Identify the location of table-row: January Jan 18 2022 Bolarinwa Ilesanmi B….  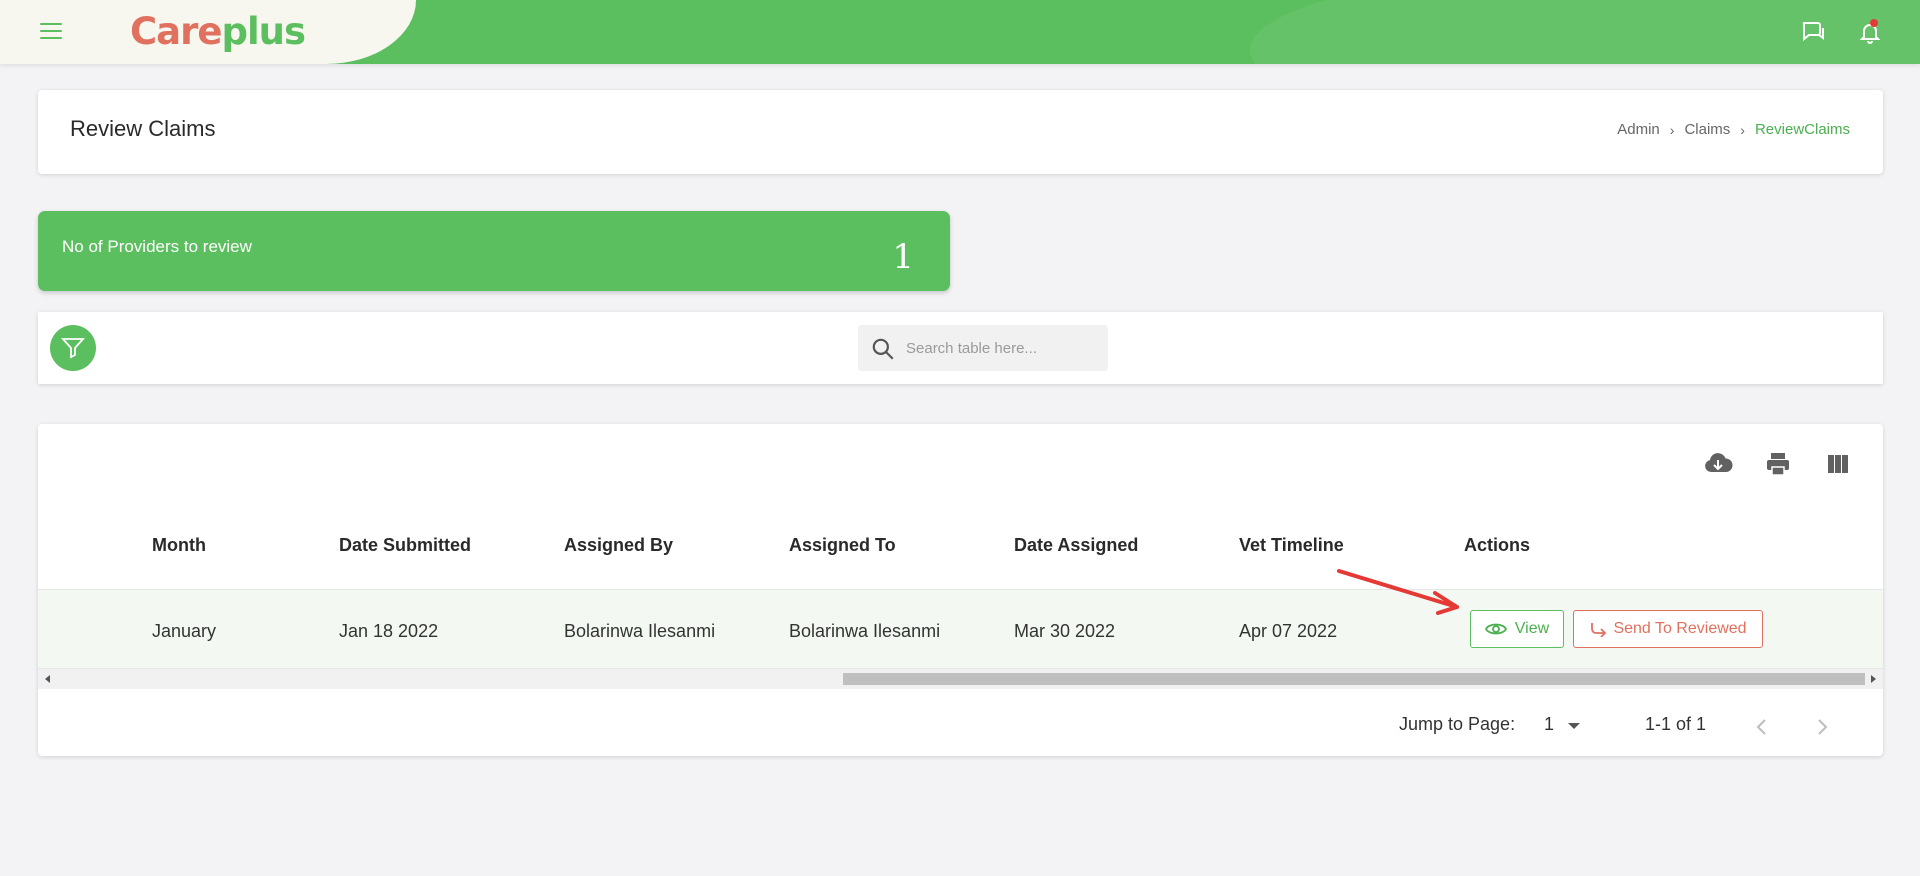
(960, 629).